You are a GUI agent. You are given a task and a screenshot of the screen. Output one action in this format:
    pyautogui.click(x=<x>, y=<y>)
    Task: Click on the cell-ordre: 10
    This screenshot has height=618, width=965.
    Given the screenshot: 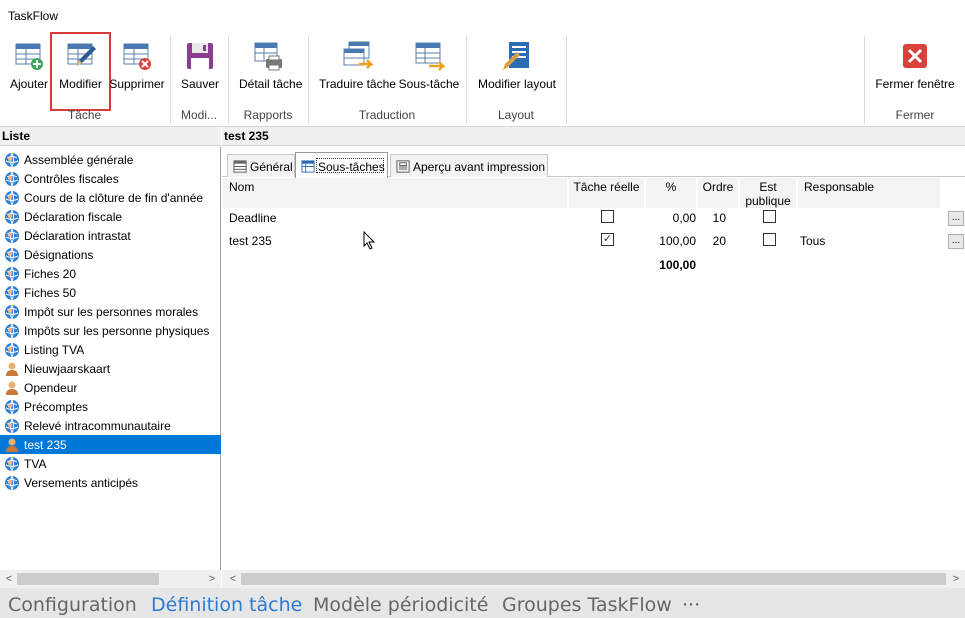 What is the action you would take?
    pyautogui.click(x=712, y=218)
    